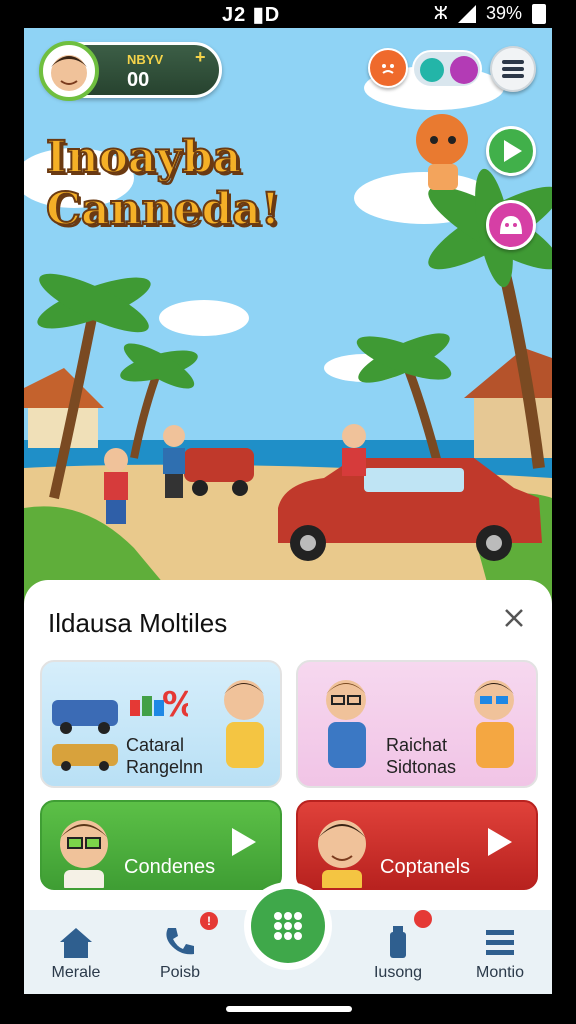 The width and height of the screenshot is (576, 1024). Describe the element at coordinates (180, 972) in the screenshot. I see `nav-label: Poisb` at that location.